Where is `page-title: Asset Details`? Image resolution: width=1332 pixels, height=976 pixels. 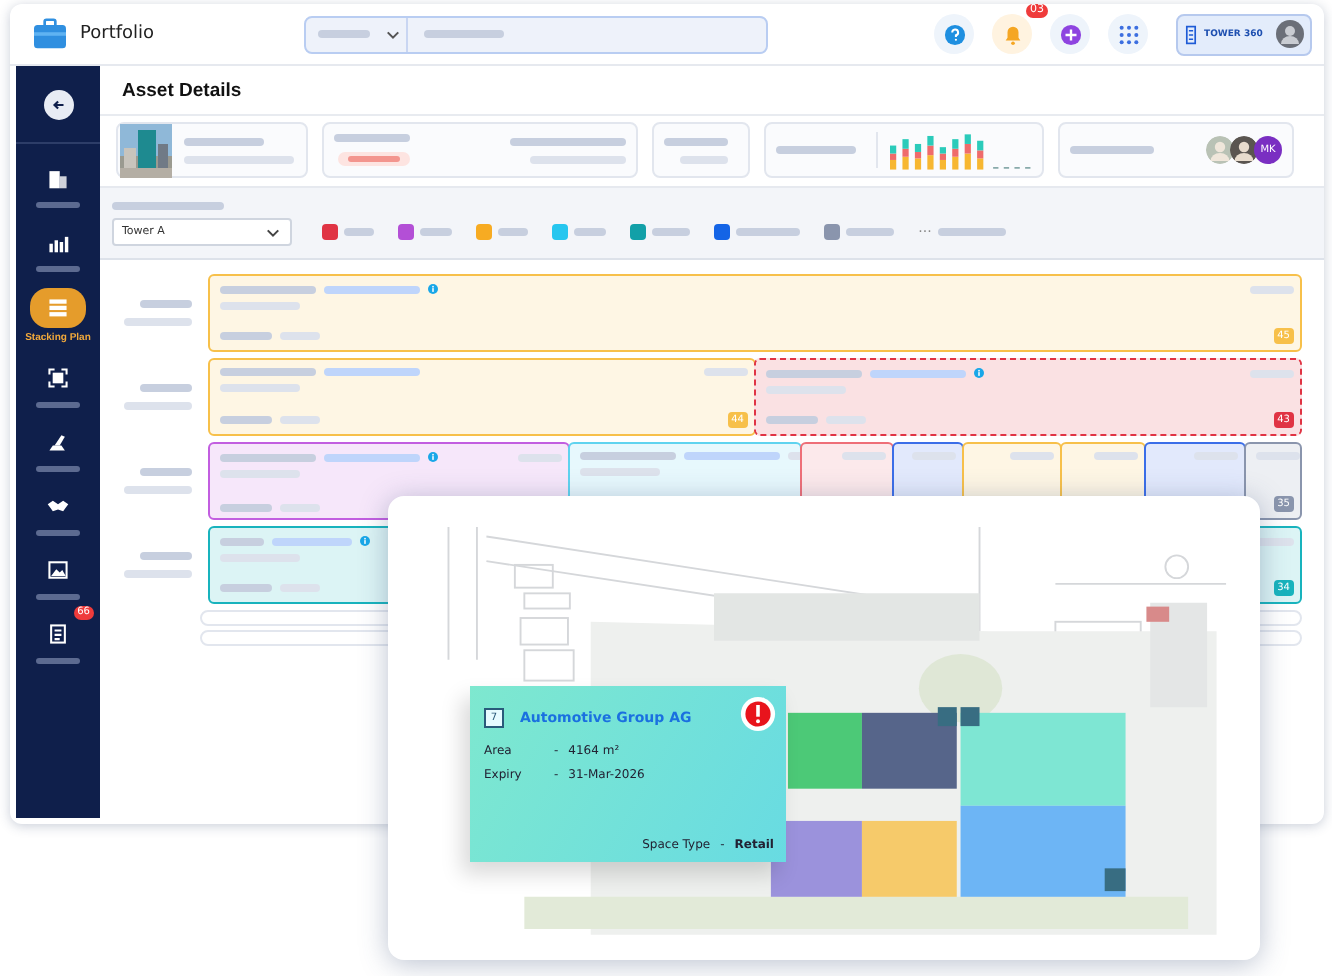
page-title: Asset Details is located at coordinates (712, 91).